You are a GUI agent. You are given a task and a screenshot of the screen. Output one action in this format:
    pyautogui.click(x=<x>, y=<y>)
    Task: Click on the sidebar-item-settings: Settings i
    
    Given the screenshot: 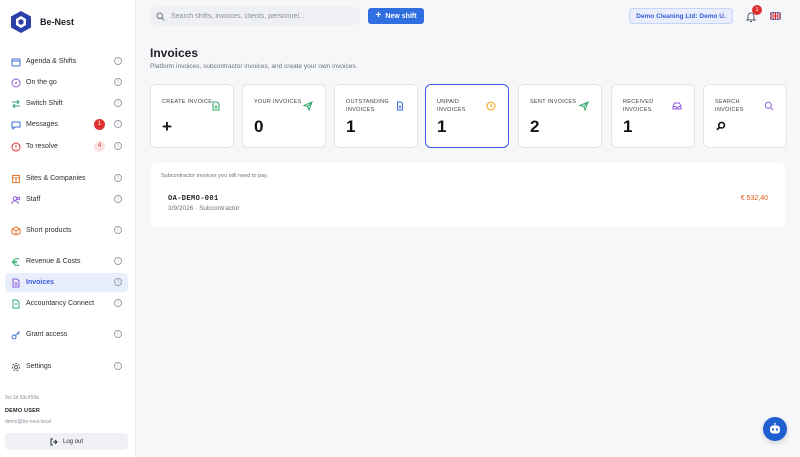 What is the action you would take?
    pyautogui.click(x=66, y=366)
    